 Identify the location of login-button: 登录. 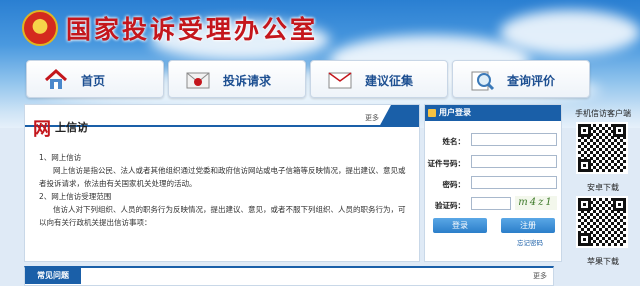
(460, 225).